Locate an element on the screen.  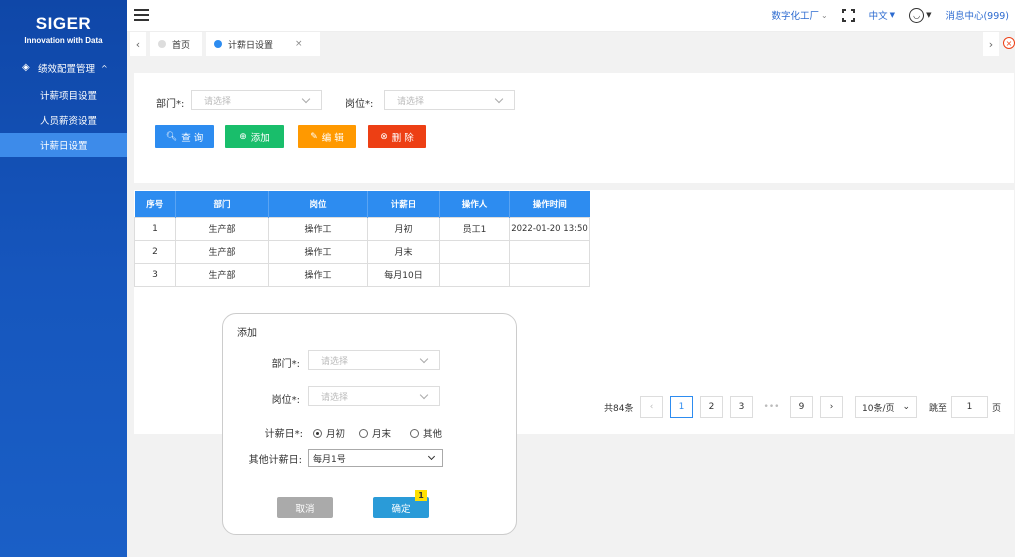
cancel-button-label: 取消 is located at coordinates (305, 509).